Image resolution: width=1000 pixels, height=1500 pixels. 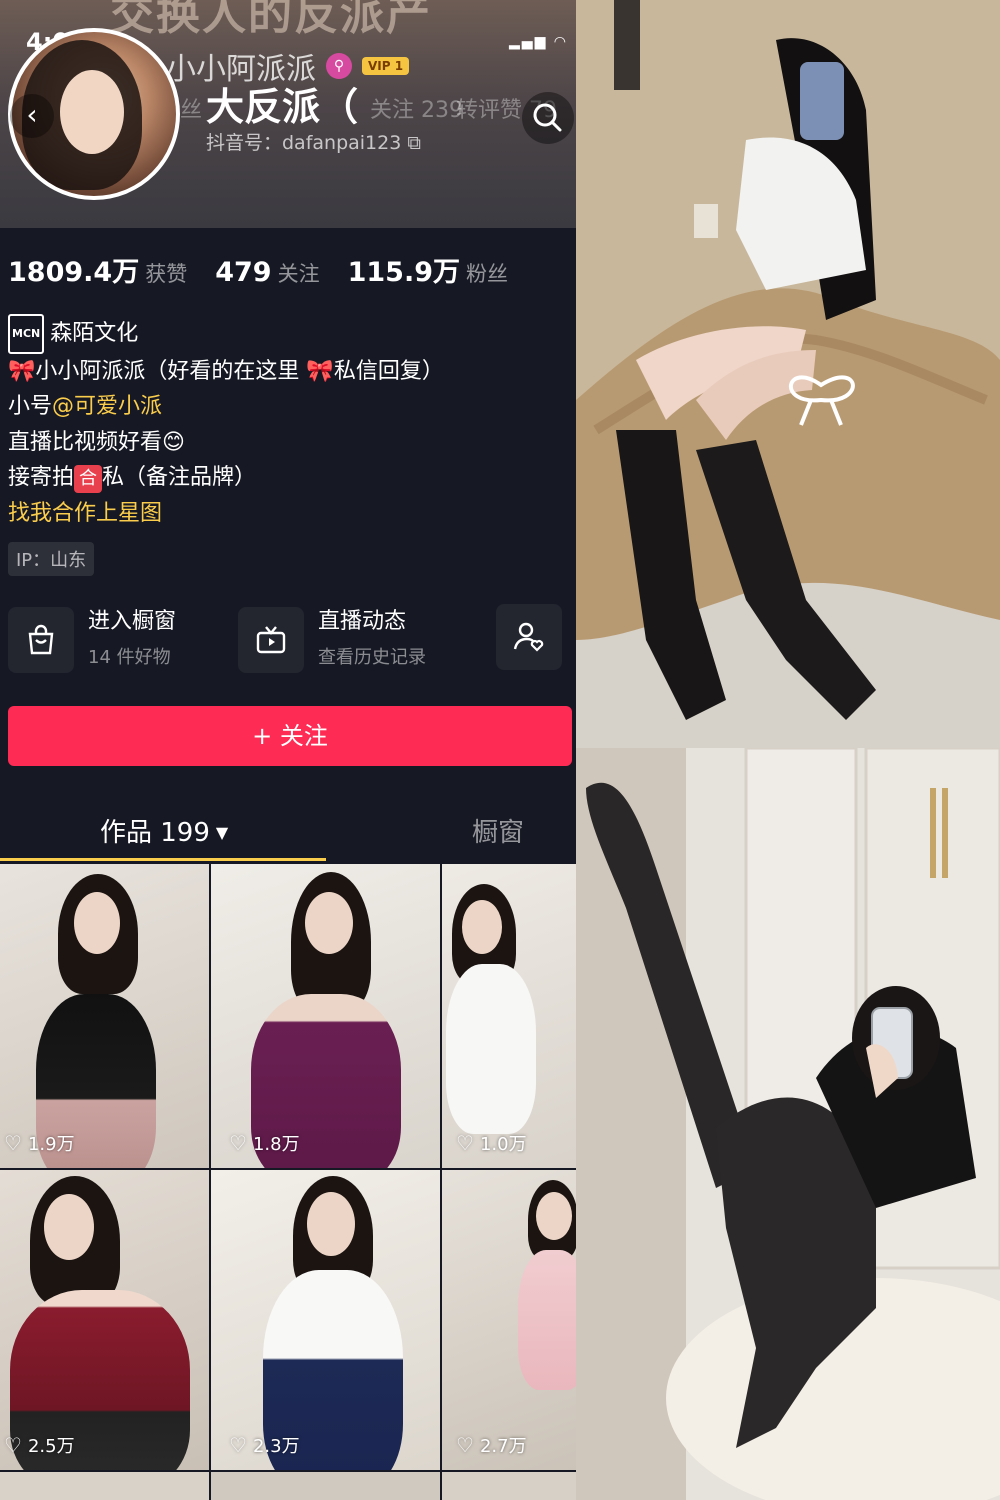 I want to click on search-button, so click(x=548, y=118).